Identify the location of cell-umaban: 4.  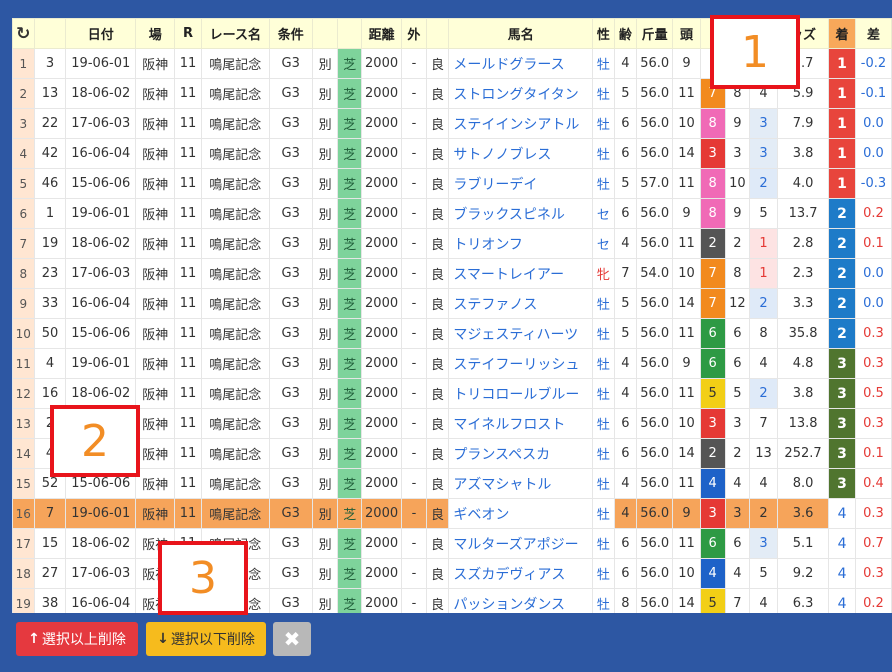
(737, 573).